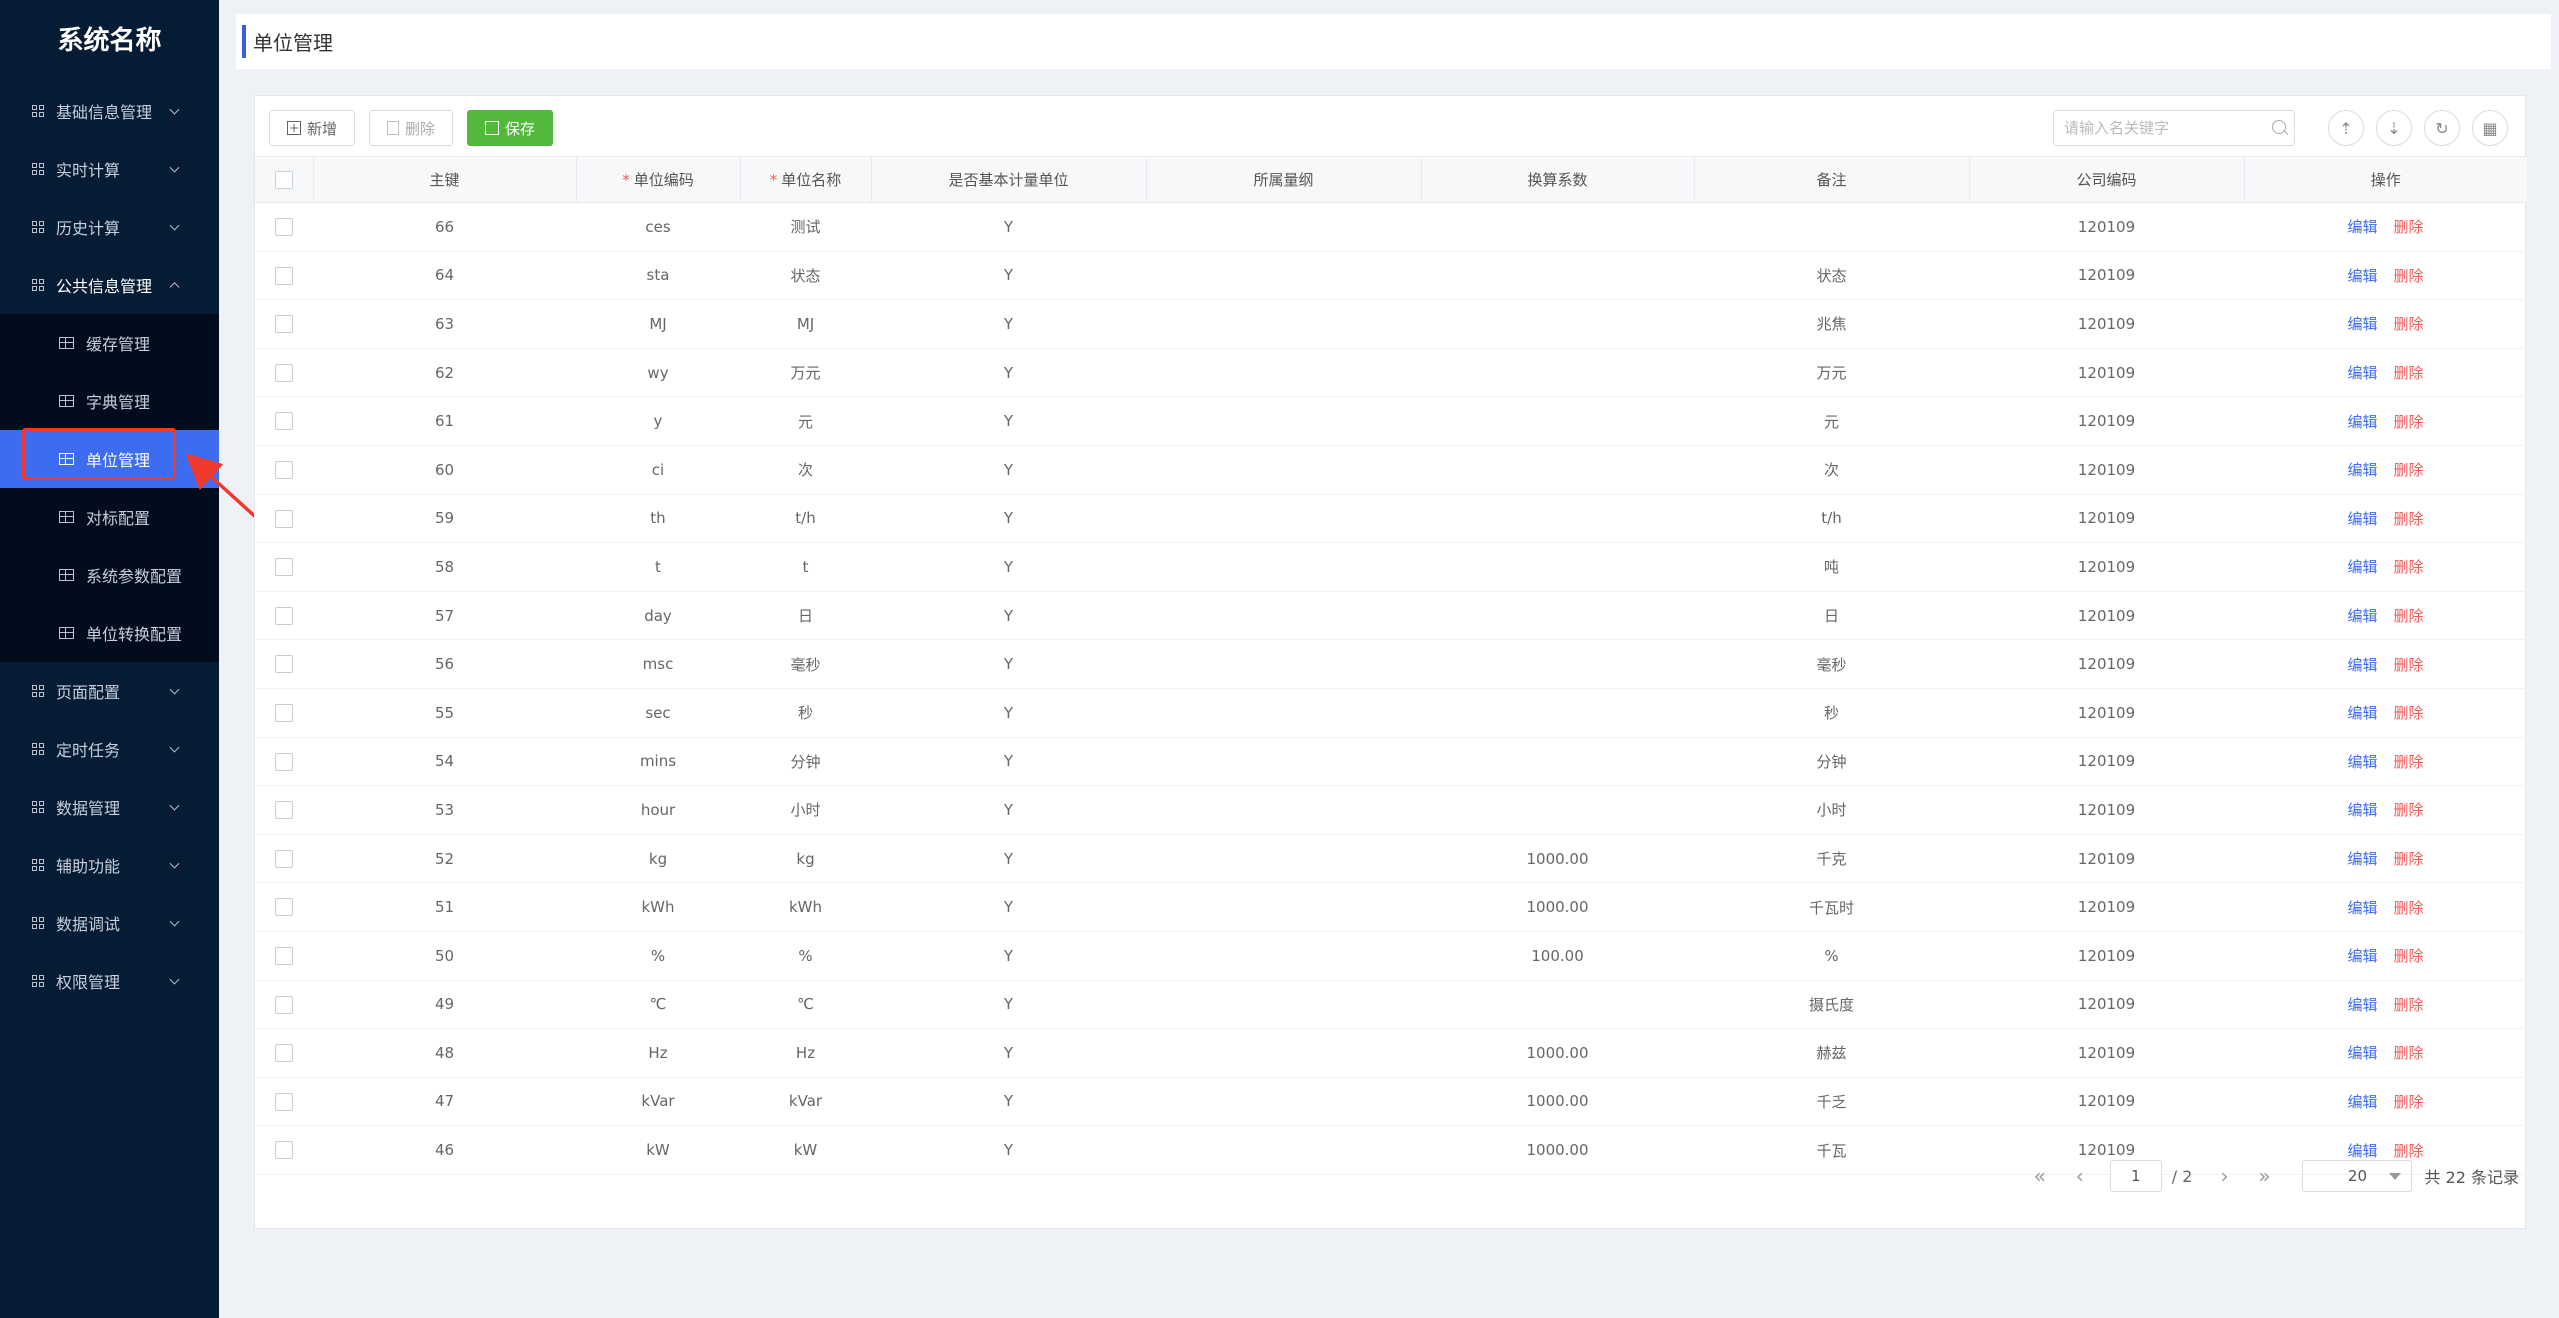 Image resolution: width=2559 pixels, height=1318 pixels. I want to click on sidebar-subitem-unit-convert-config: 单位转换配置, so click(109, 633).